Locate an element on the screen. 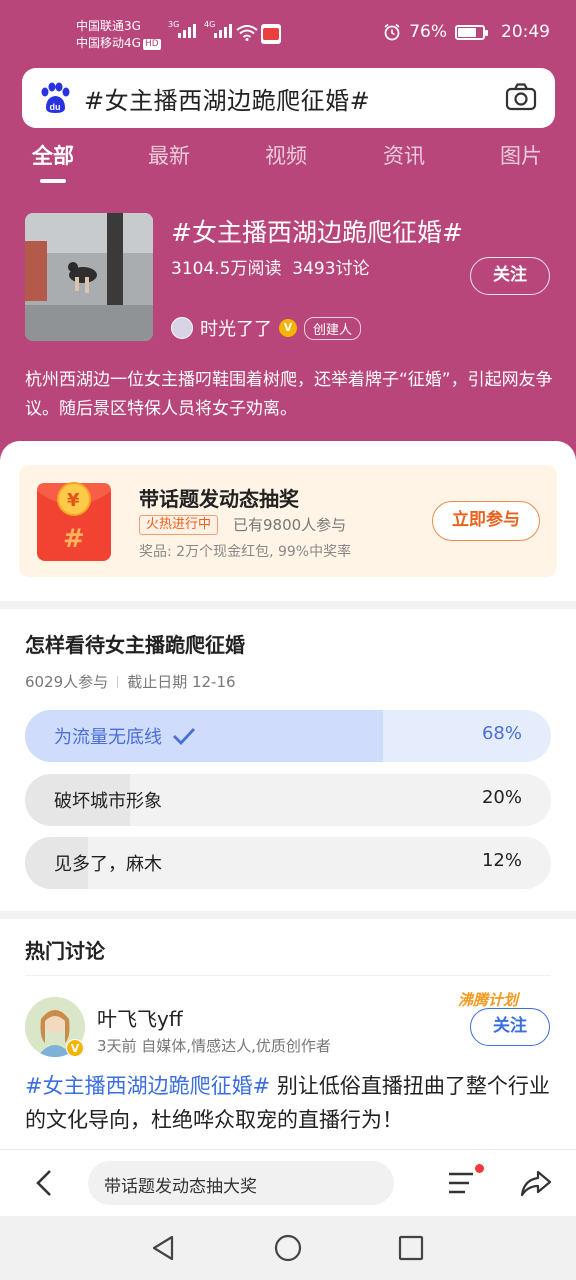 This screenshot has width=576, height=1280. post-input-text: 带话题发动态抽大奖 is located at coordinates (180, 1187).